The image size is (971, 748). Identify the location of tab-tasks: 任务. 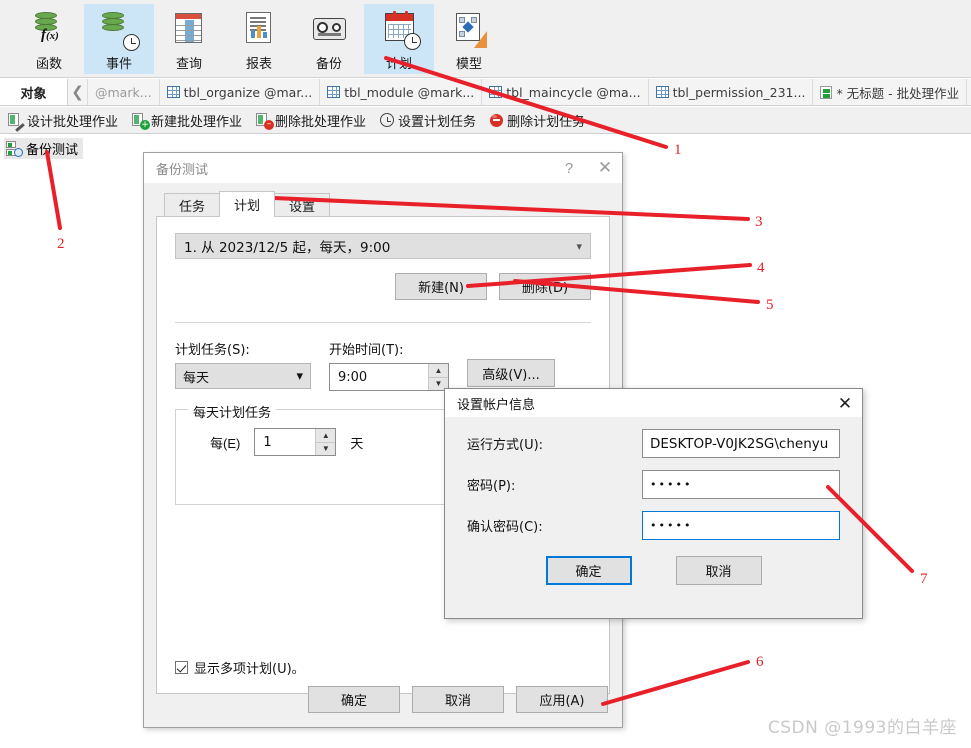
(192, 205).